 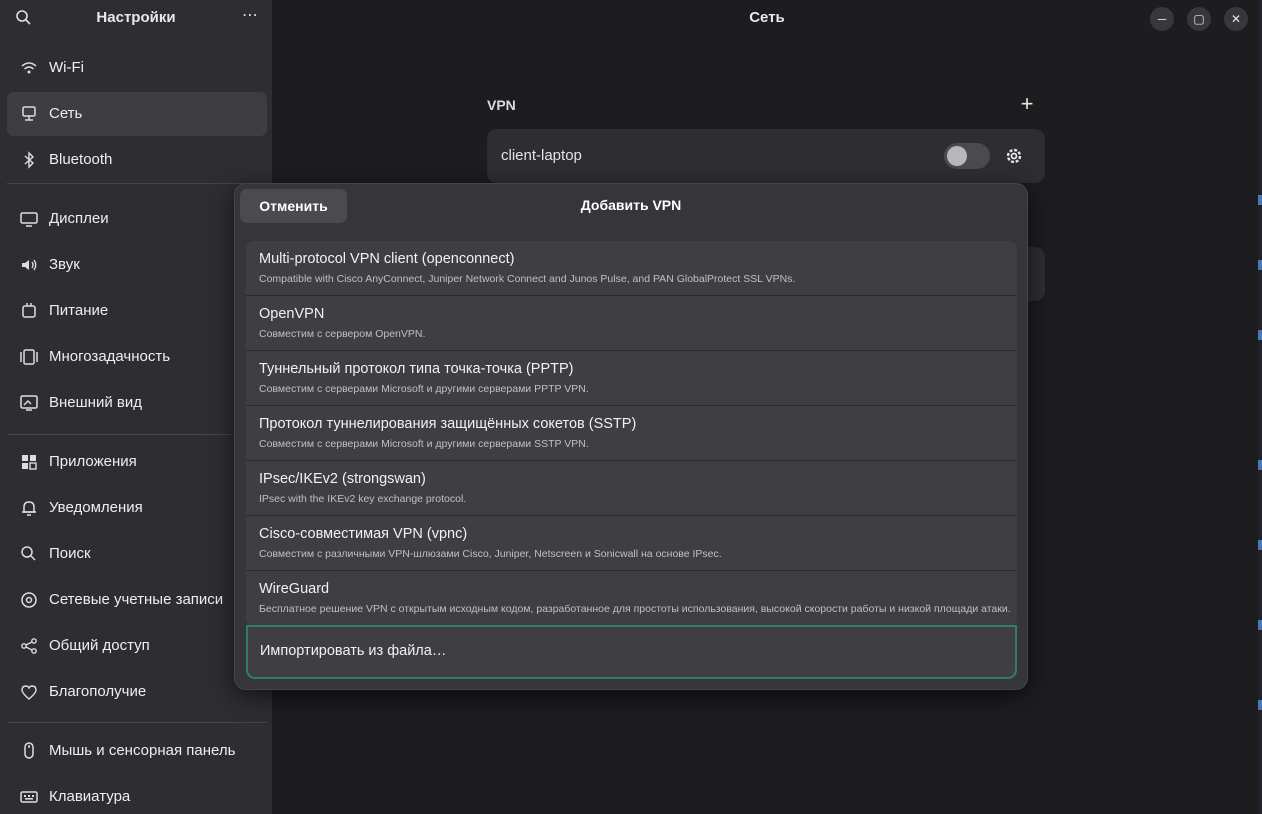 What do you see at coordinates (110, 356) in the screenshot?
I see `sidebar-item-label: Многозадачность` at bounding box center [110, 356].